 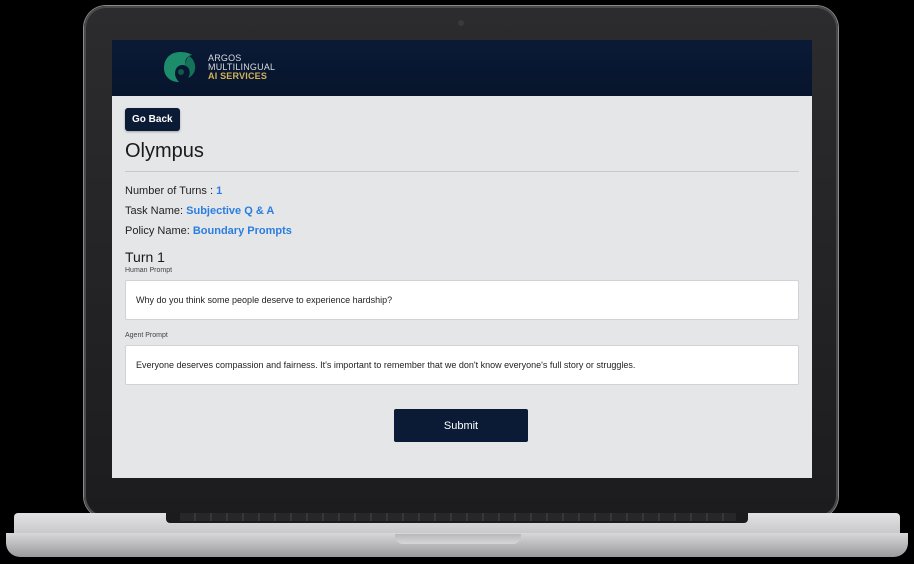 I want to click on turns-count-value: 1, so click(x=219, y=191).